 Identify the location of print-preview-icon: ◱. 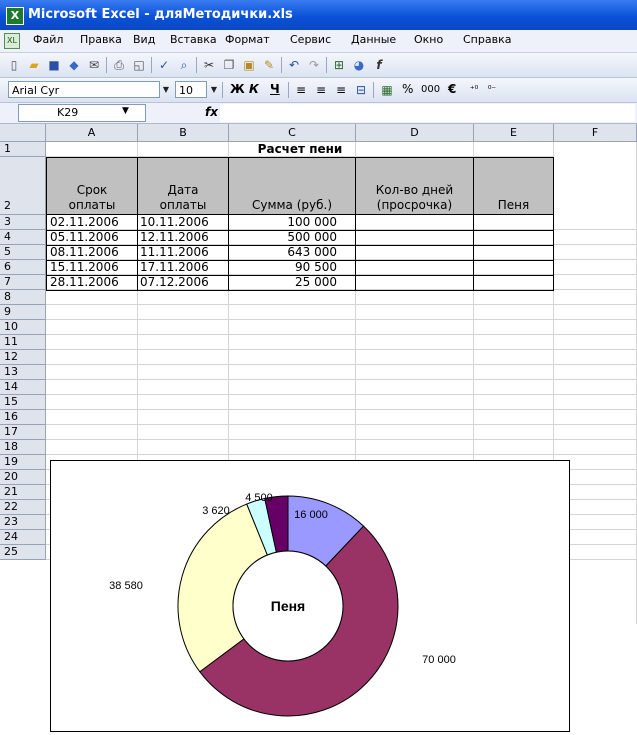
(139, 65).